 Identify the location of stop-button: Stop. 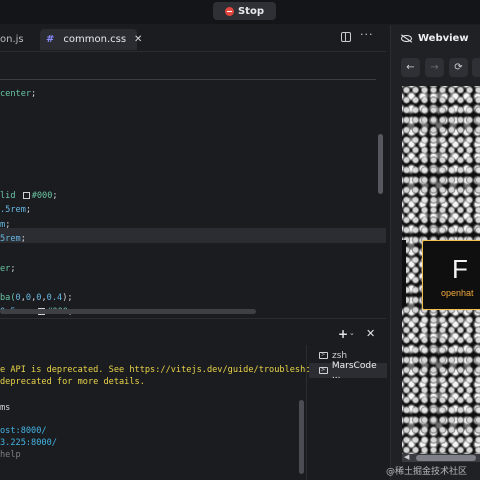
(244, 11).